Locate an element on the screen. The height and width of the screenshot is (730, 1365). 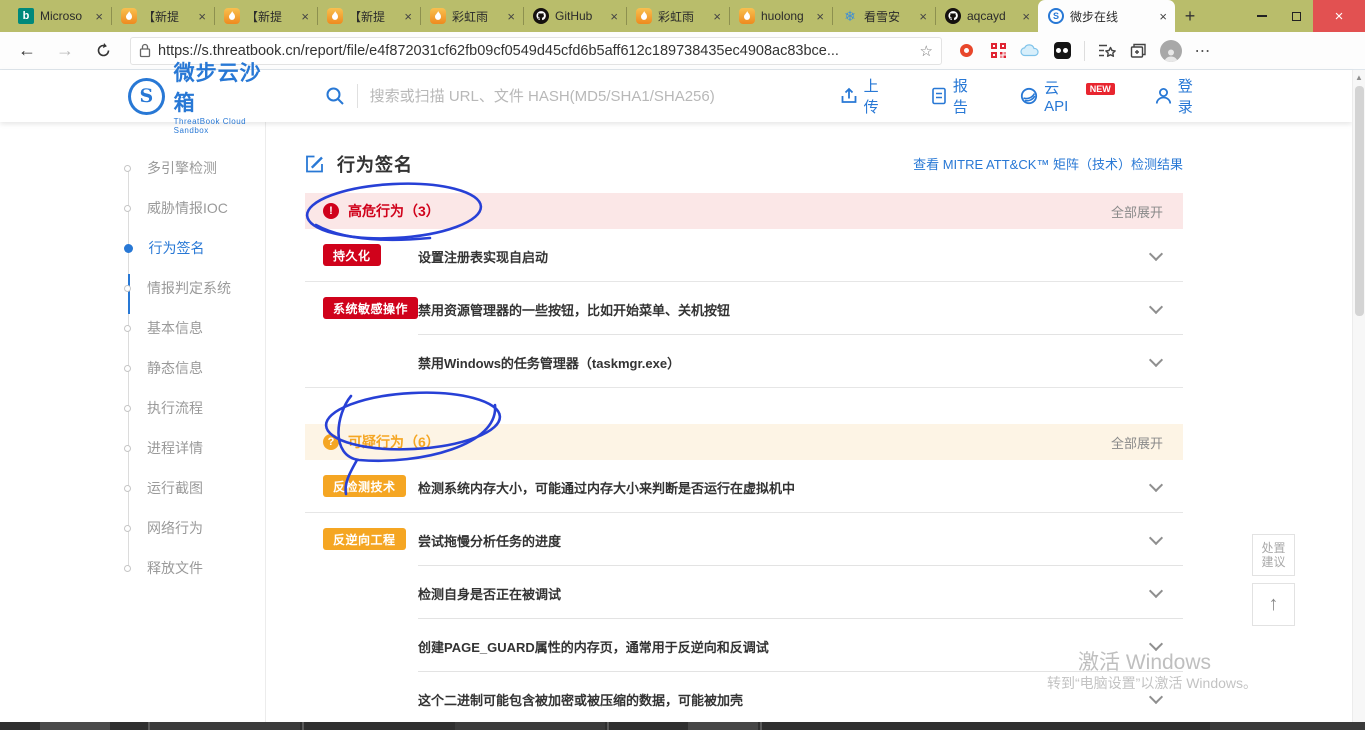
sidebar-item-process-detail: 进程详情 is located at coordinates (191, 448).